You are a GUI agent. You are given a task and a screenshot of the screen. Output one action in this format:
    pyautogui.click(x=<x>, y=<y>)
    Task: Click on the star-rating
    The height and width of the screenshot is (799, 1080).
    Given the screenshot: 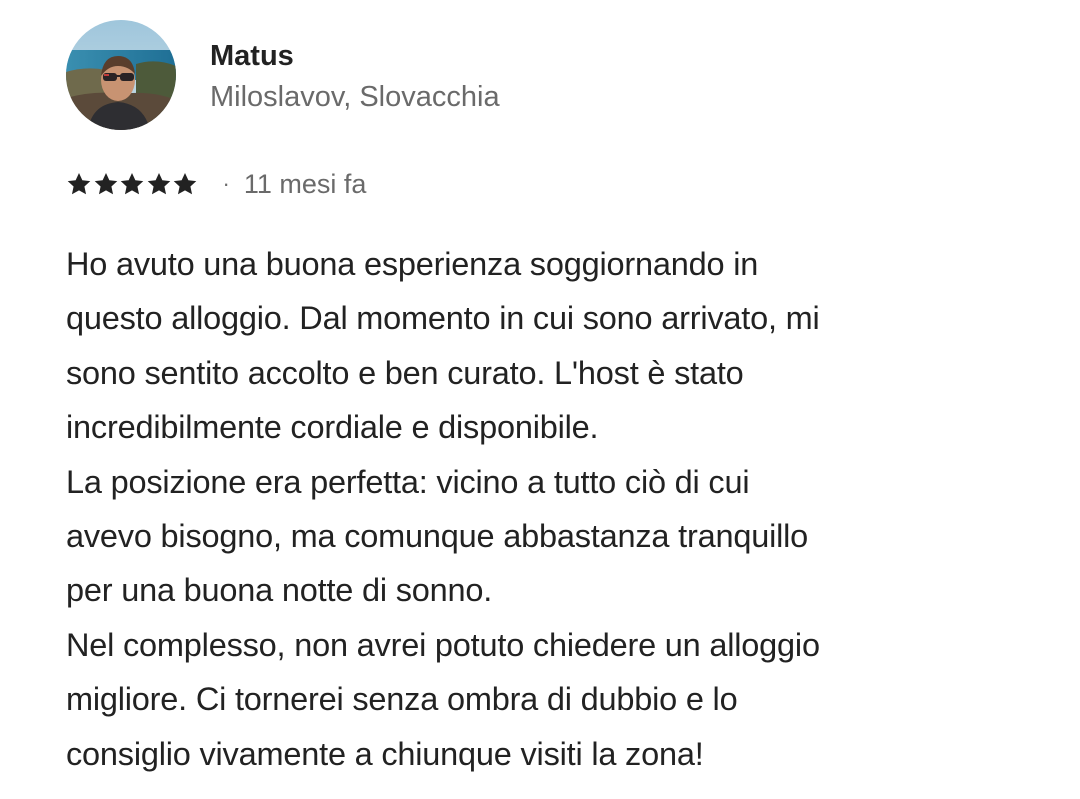 What is the action you would take?
    pyautogui.click(x=132, y=184)
    